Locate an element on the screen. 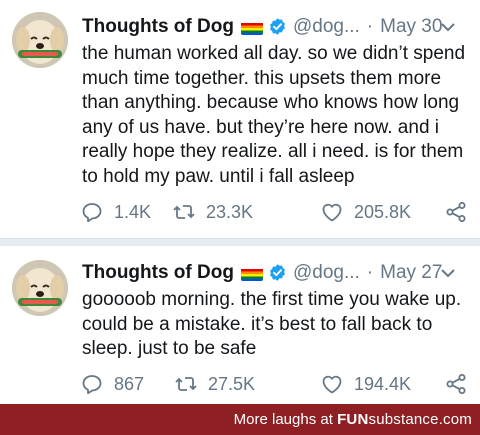  tweet-header: Thoughts of Dog @dog... · May 27 is located at coordinates (278, 273).